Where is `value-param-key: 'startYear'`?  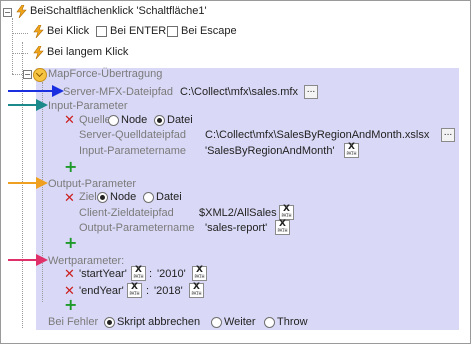
value-param-key: 'startYear' is located at coordinates (103, 274).